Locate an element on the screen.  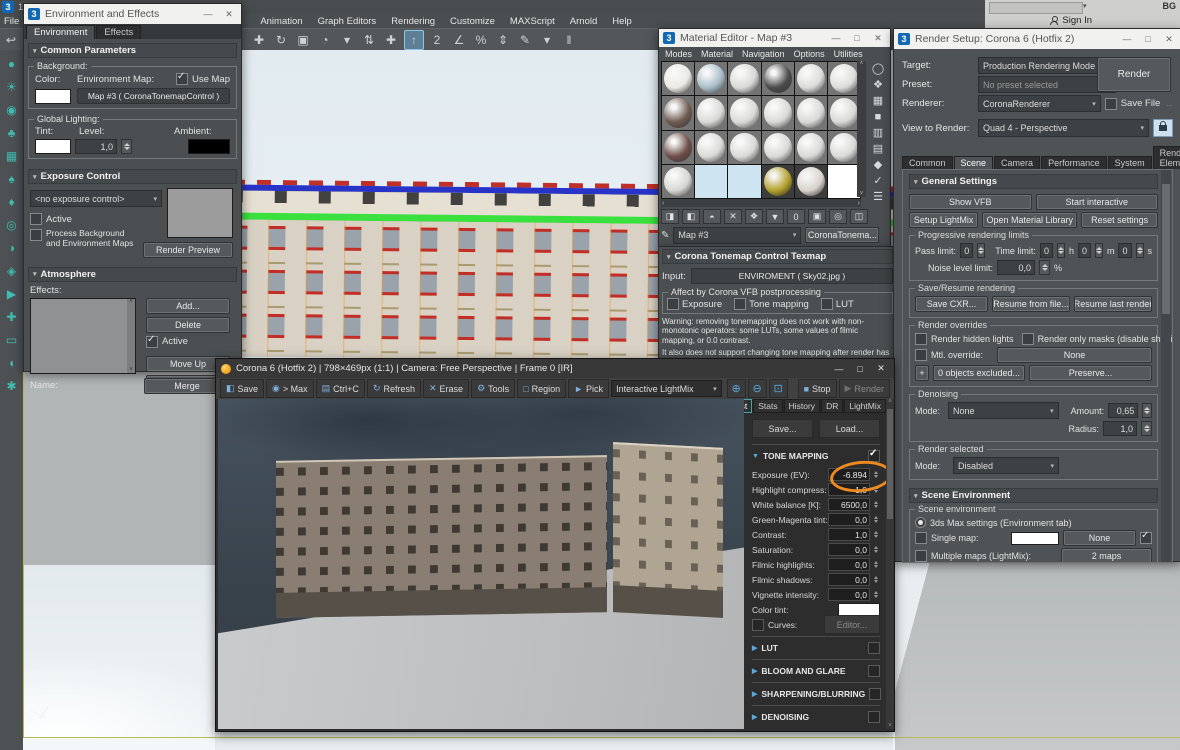
section-checkbox is located at coordinates (874, 671).